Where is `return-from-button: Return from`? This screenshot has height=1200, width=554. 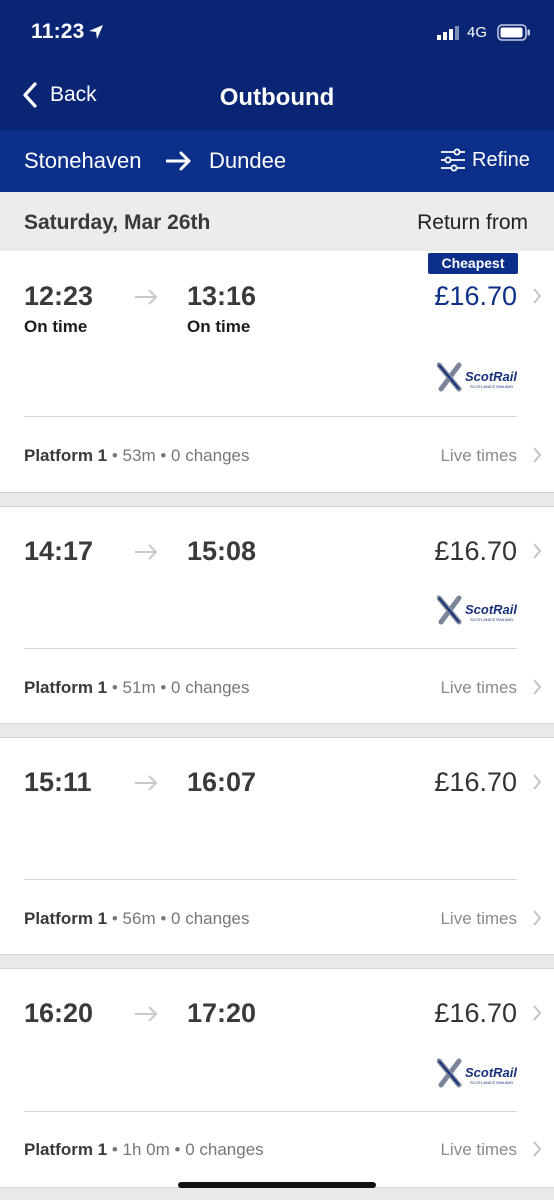
return-from-button: Return from is located at coordinates (472, 223).